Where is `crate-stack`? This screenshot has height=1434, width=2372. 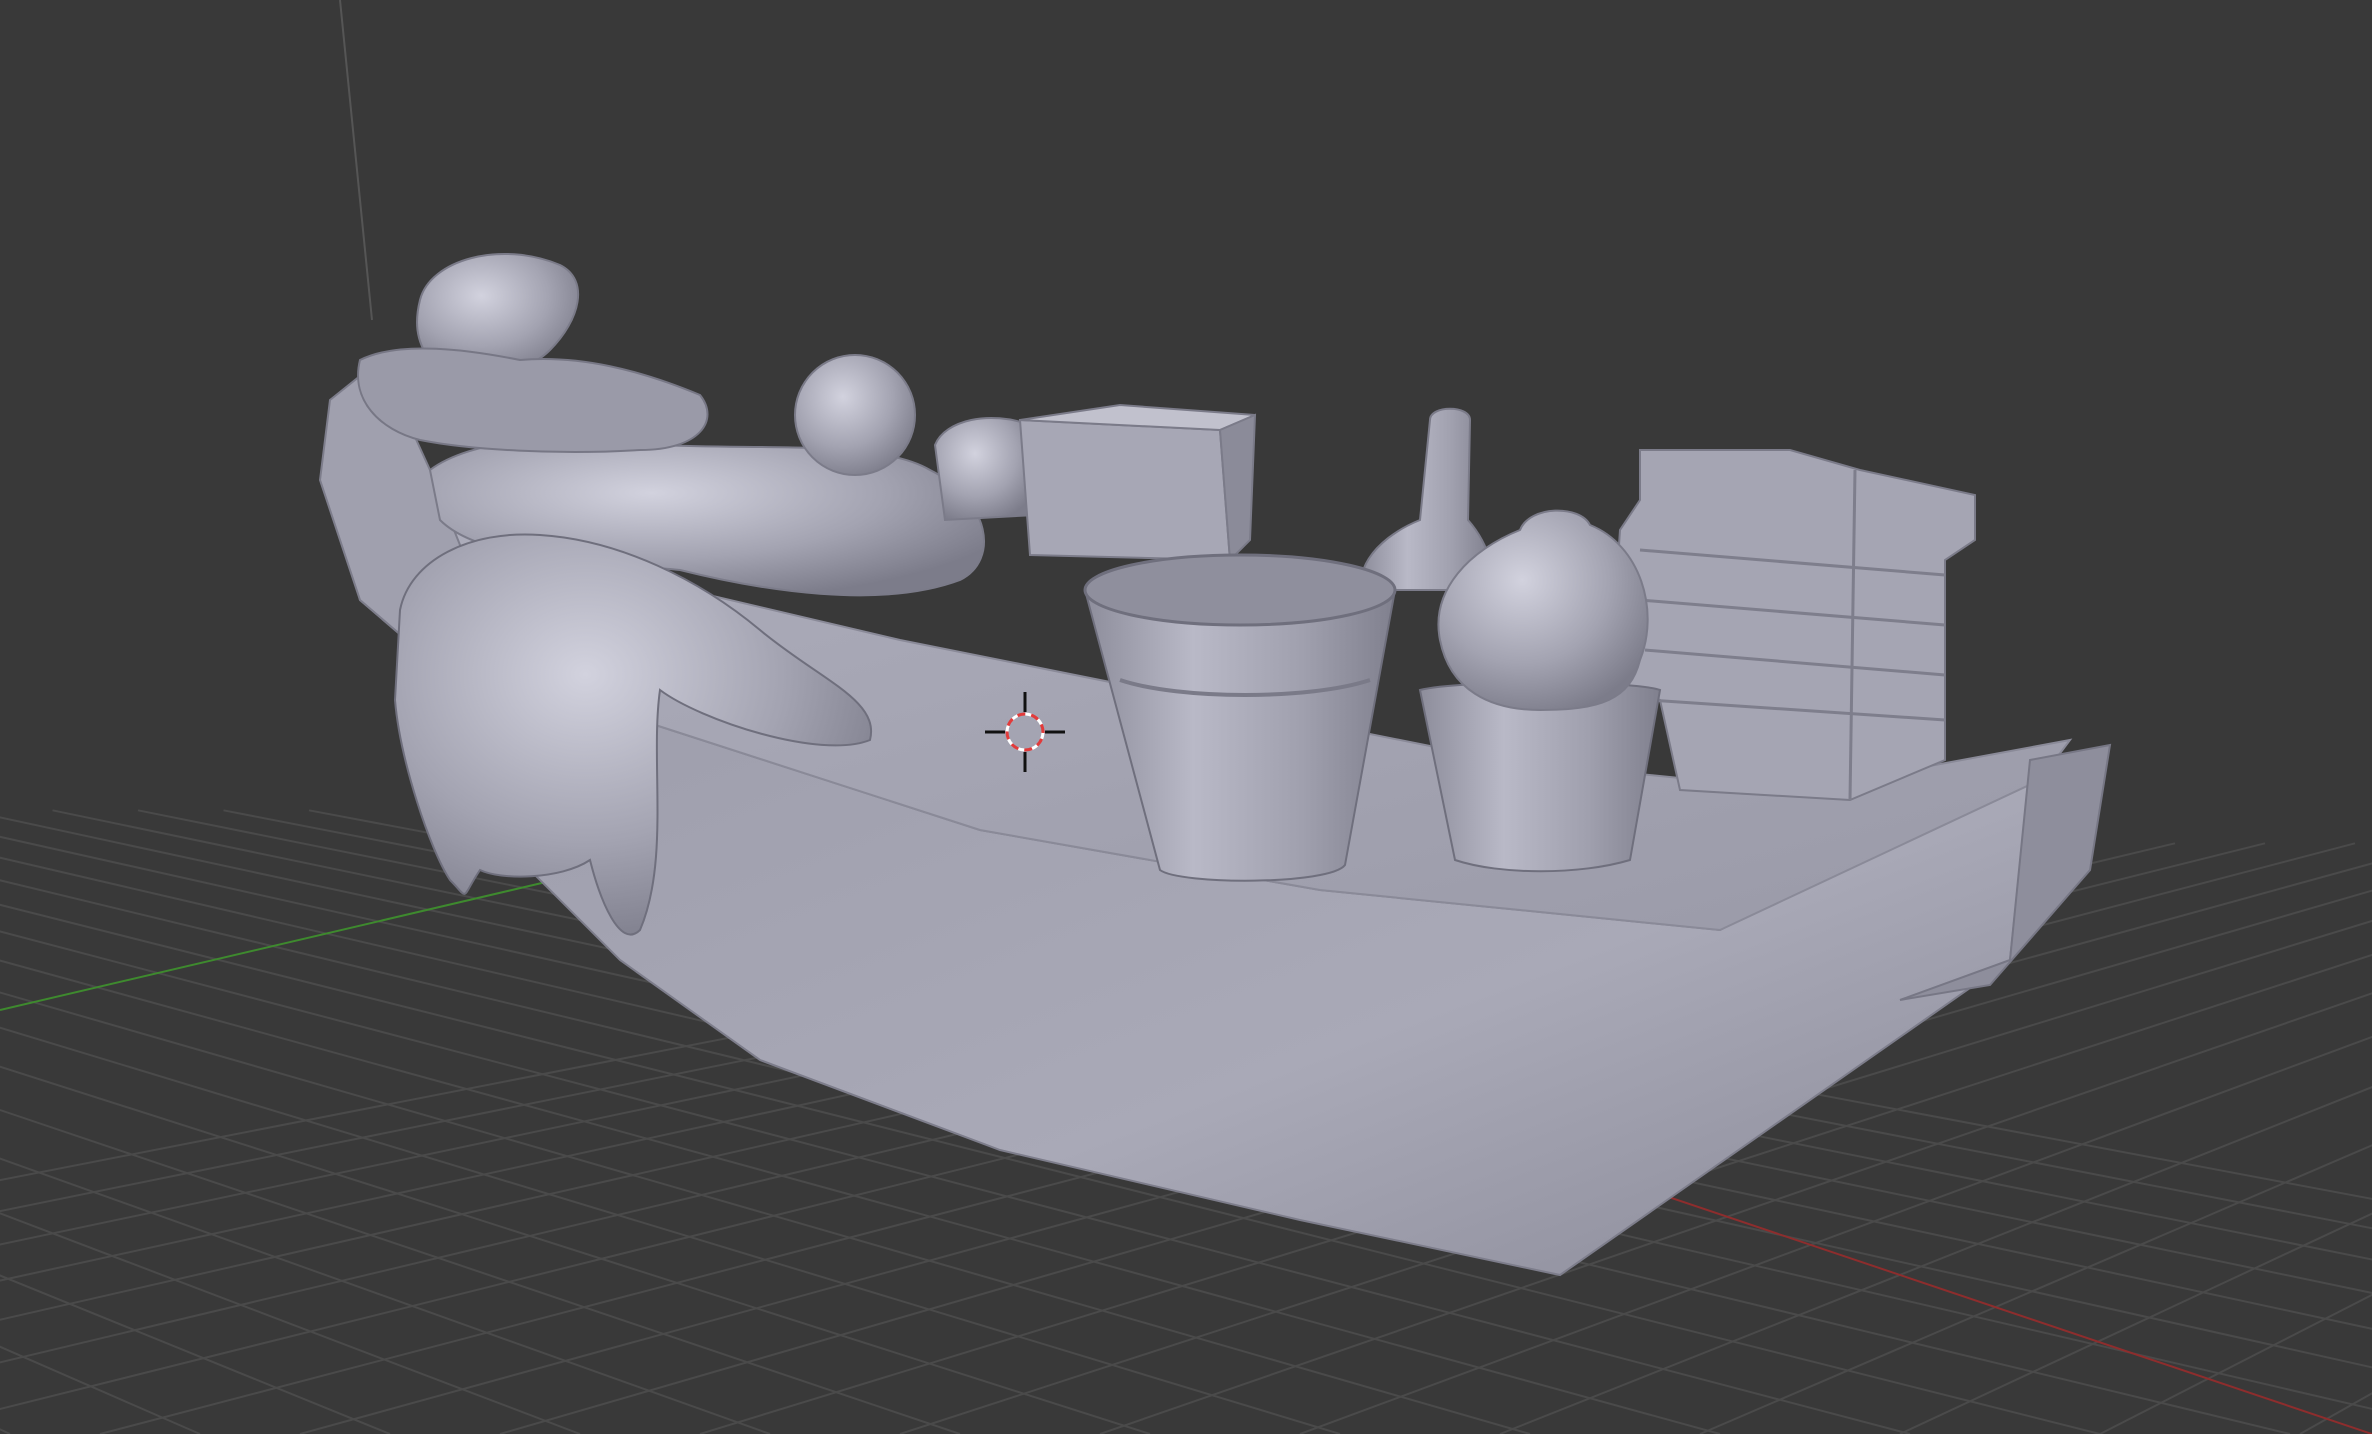
crate-stack is located at coordinates (1792, 625).